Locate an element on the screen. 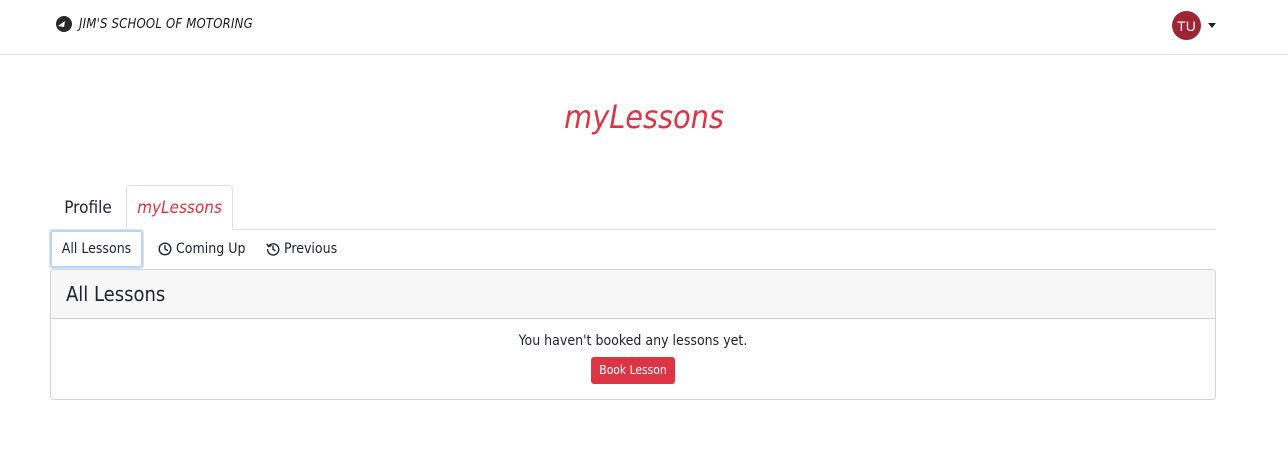  user-menu-toggle: TU is located at coordinates (1194, 25).